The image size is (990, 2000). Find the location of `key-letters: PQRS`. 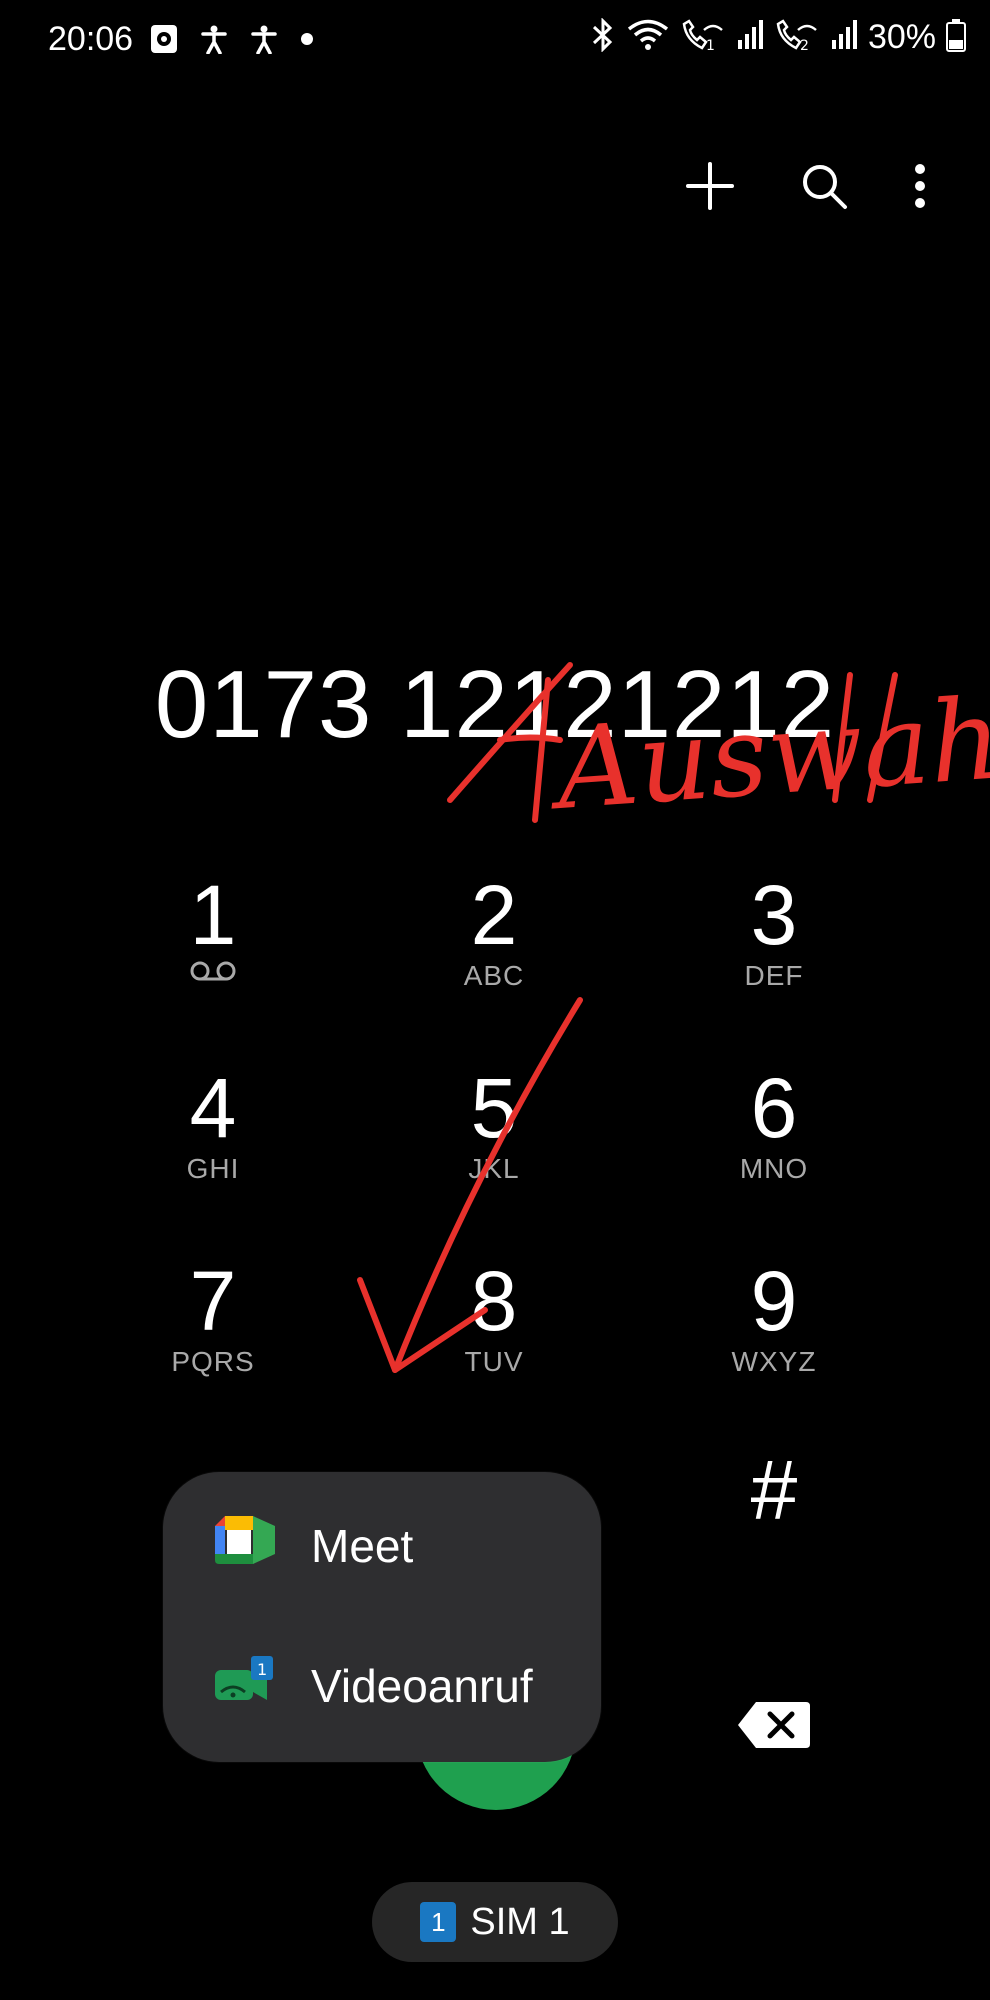

key-letters: PQRS is located at coordinates (213, 1361).